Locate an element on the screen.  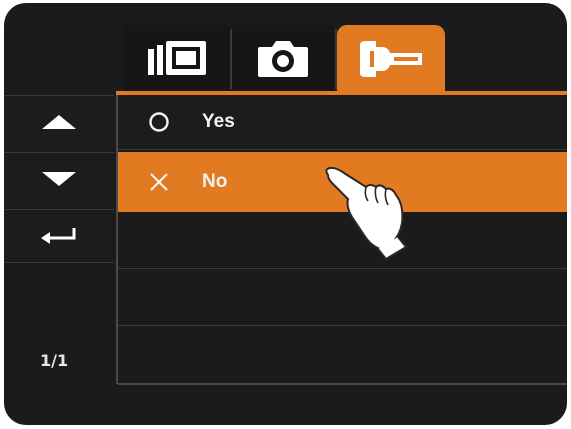
option-label: Yes is located at coordinates (218, 121).